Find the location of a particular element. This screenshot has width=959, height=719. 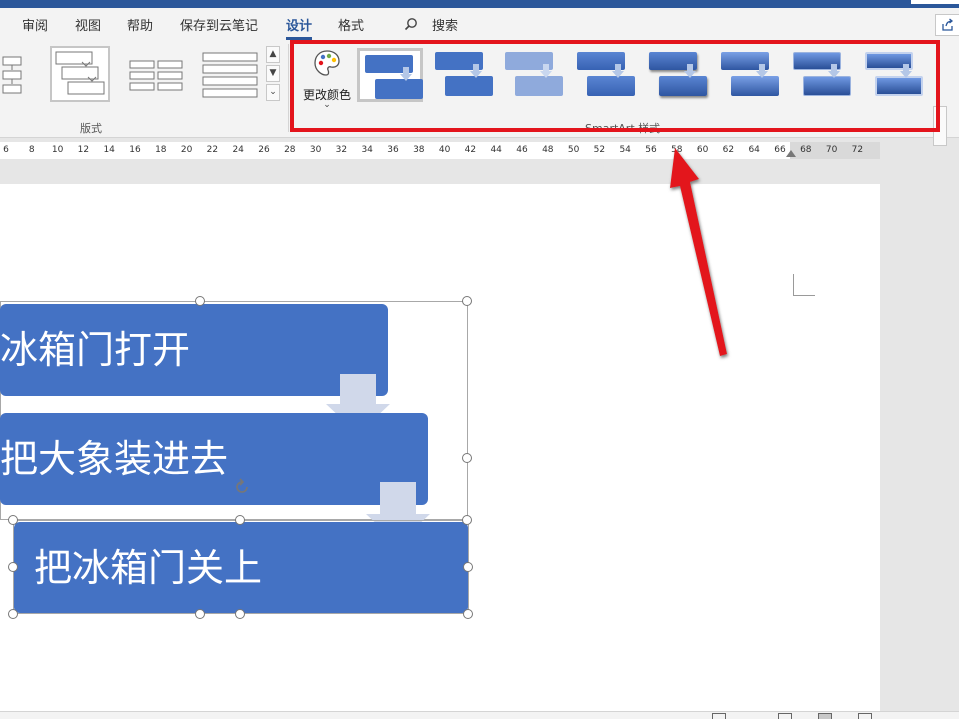

tab-help: 帮助 is located at coordinates (140, 24).